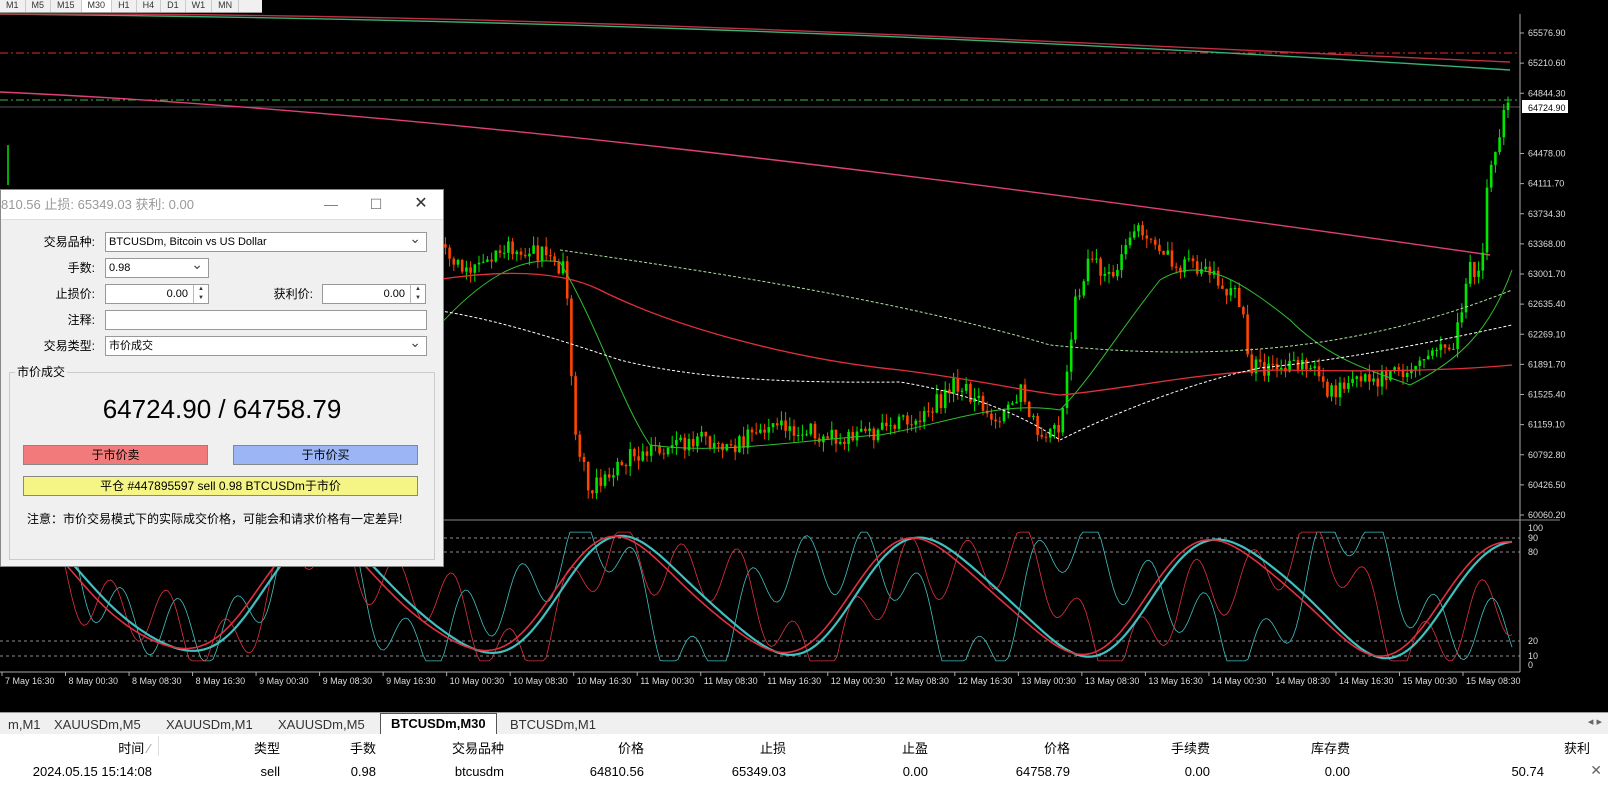 The height and width of the screenshot is (785, 1608). Describe the element at coordinates (1302, 681) in the screenshot. I see `time-axis-label: 14 May 08:30` at that location.